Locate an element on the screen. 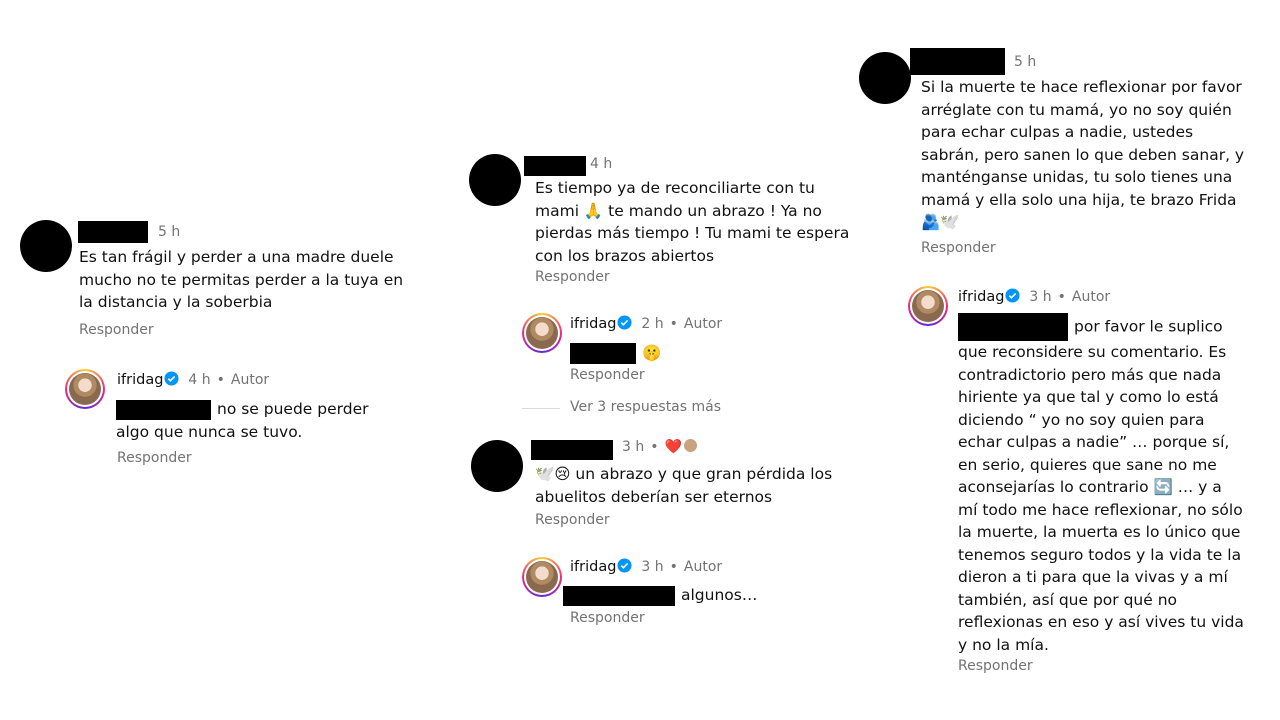  more-replies-divider is located at coordinates (541, 408).